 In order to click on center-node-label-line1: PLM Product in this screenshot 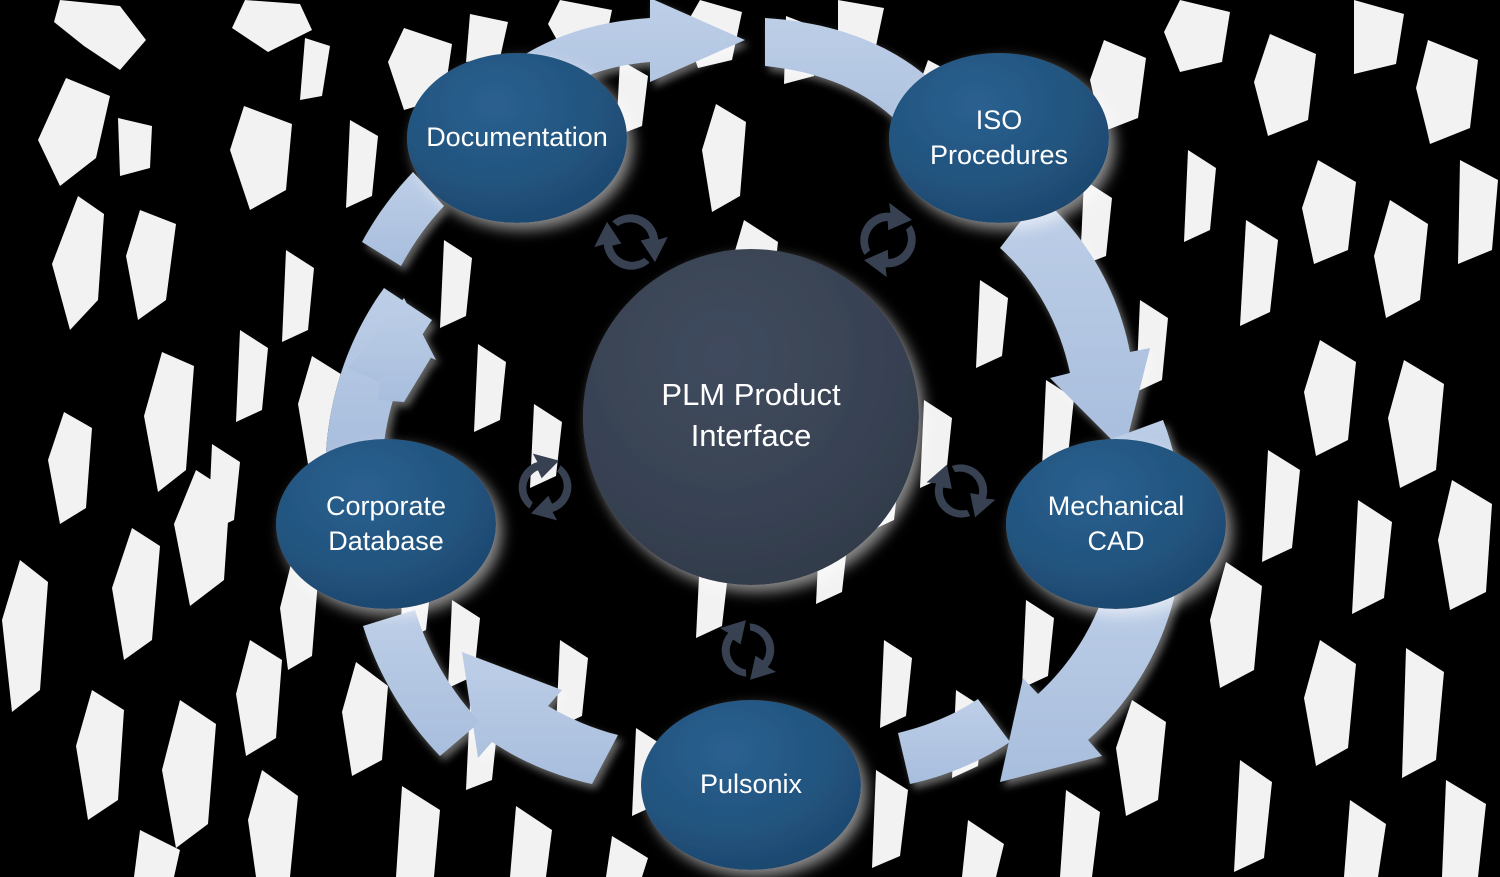, I will do `click(751, 394)`.